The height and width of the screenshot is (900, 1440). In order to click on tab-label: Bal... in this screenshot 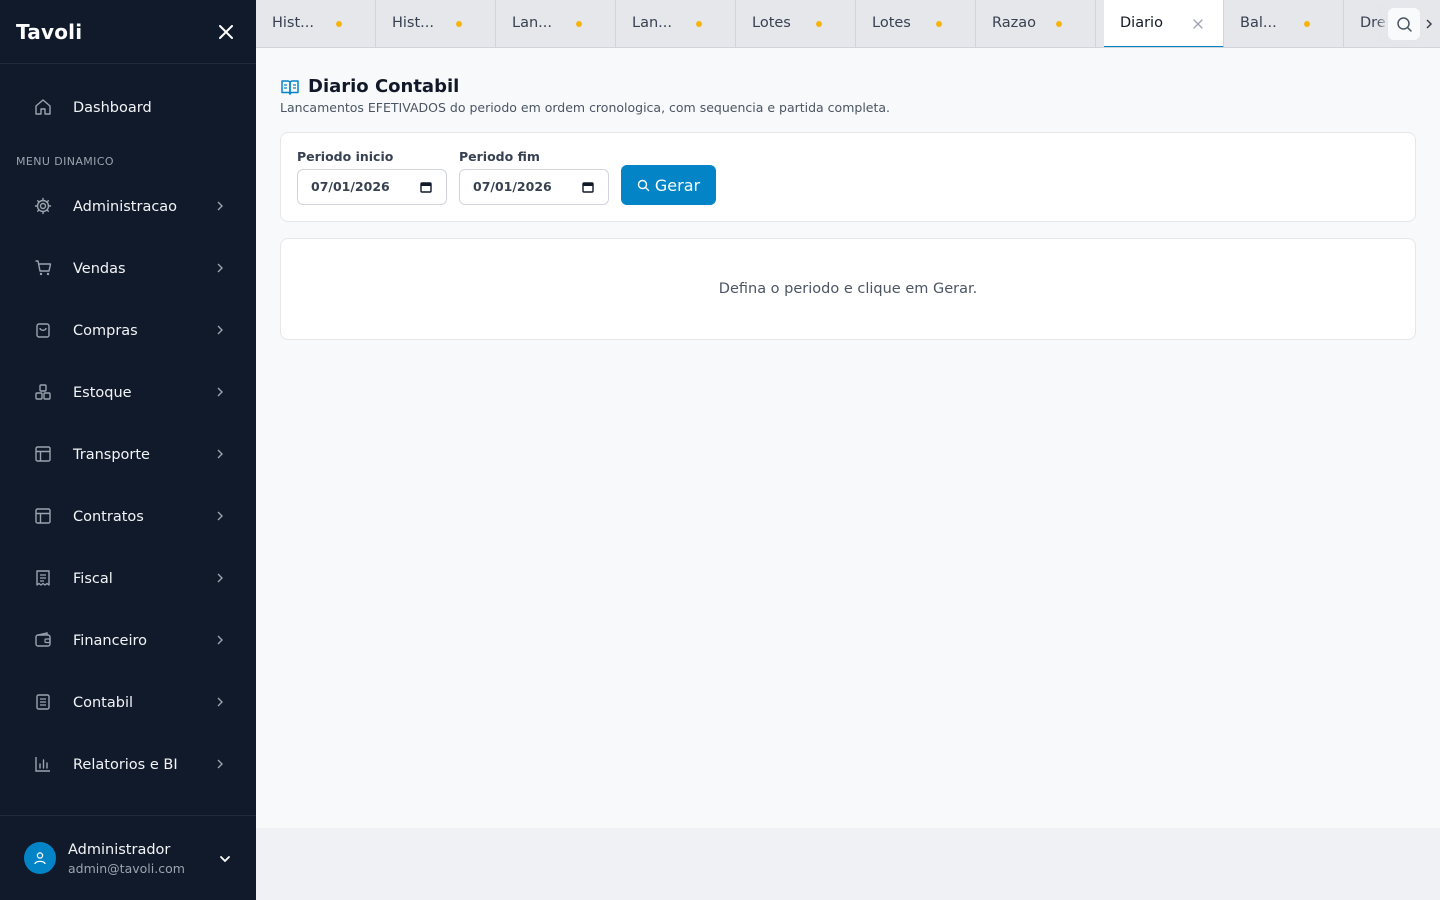, I will do `click(1258, 23)`.